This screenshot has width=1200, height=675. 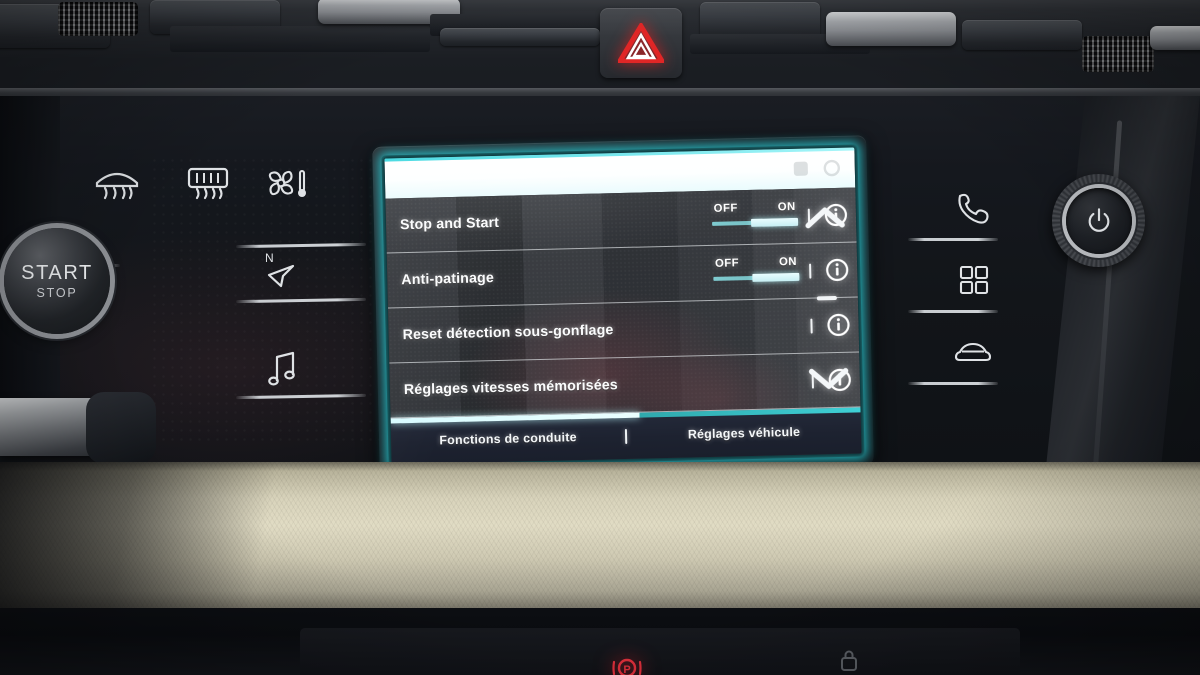 What do you see at coordinates (300, 39) in the screenshot?
I see `vent-shadow` at bounding box center [300, 39].